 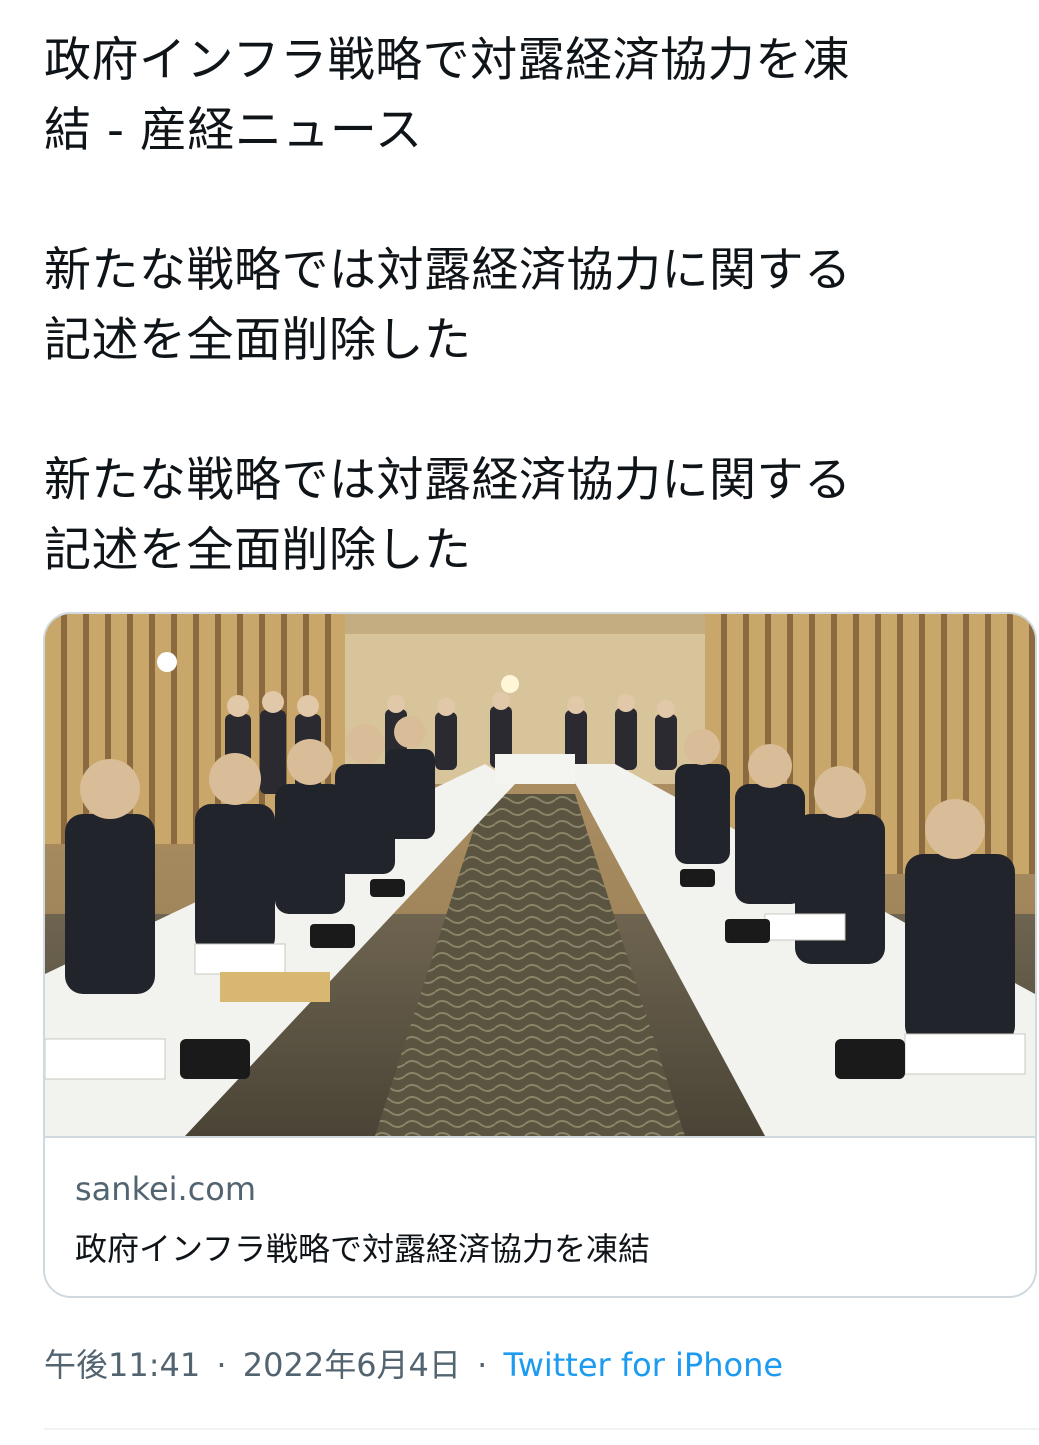 What do you see at coordinates (448, 515) in the screenshot?
I see `tweet-paragraph-3: 新たな戦略では対露経済協力に関する 記述を全面削除した` at bounding box center [448, 515].